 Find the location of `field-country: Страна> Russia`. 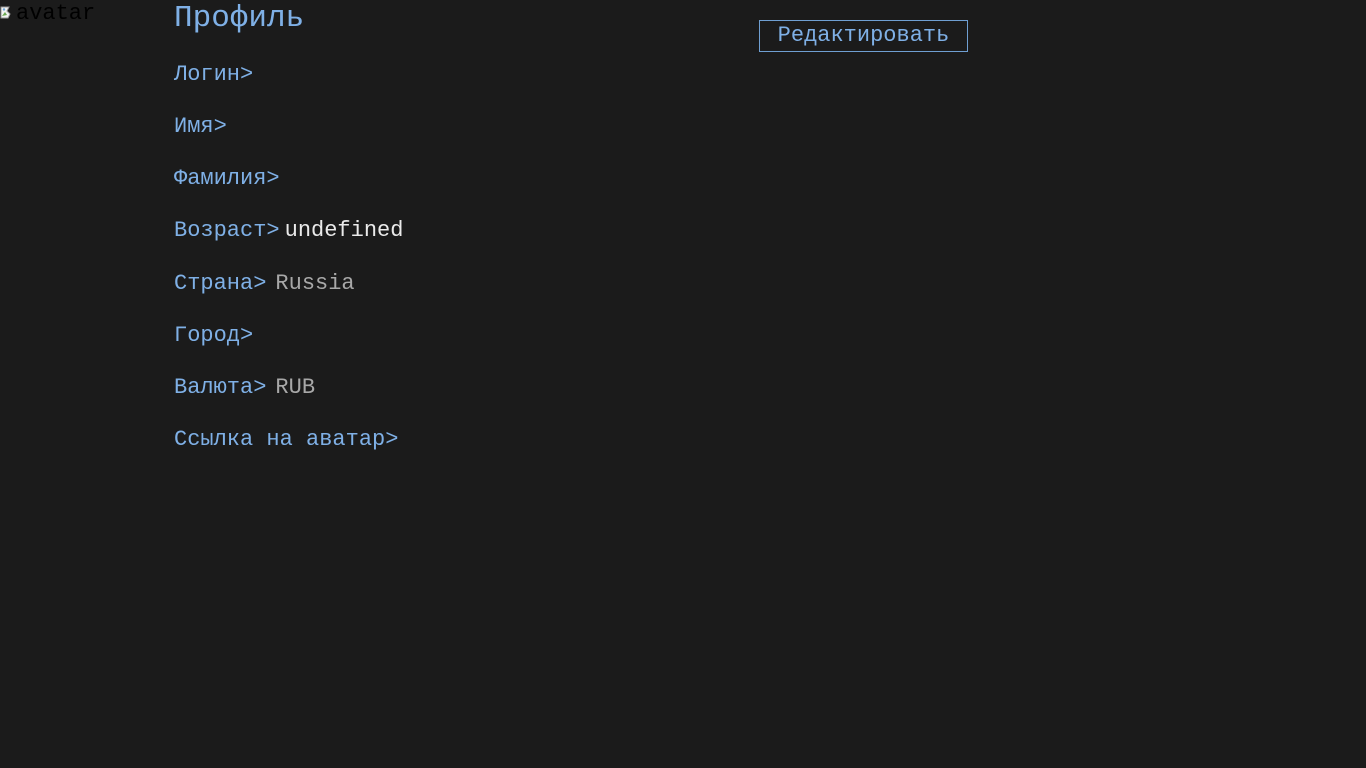

field-country: Страна> Russia is located at coordinates (264, 284).